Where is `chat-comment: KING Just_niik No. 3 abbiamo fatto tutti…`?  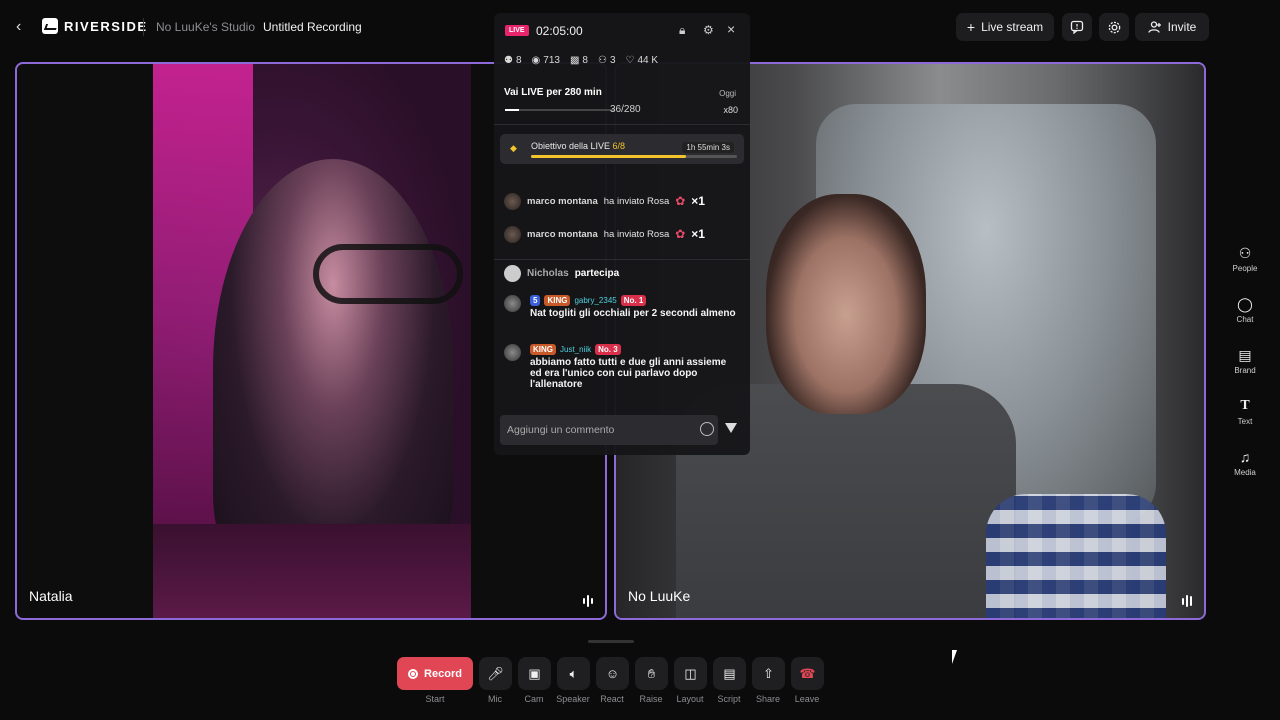
chat-comment: KING Just_niik No. 3 abbiamo fatto tutti… is located at coordinates (621, 367).